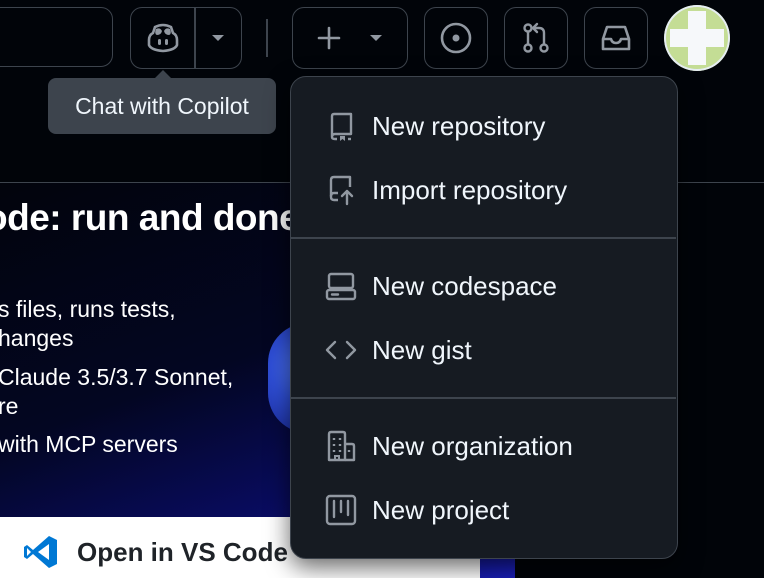 The image size is (764, 578). I want to click on issue-opened-icon, so click(456, 38).